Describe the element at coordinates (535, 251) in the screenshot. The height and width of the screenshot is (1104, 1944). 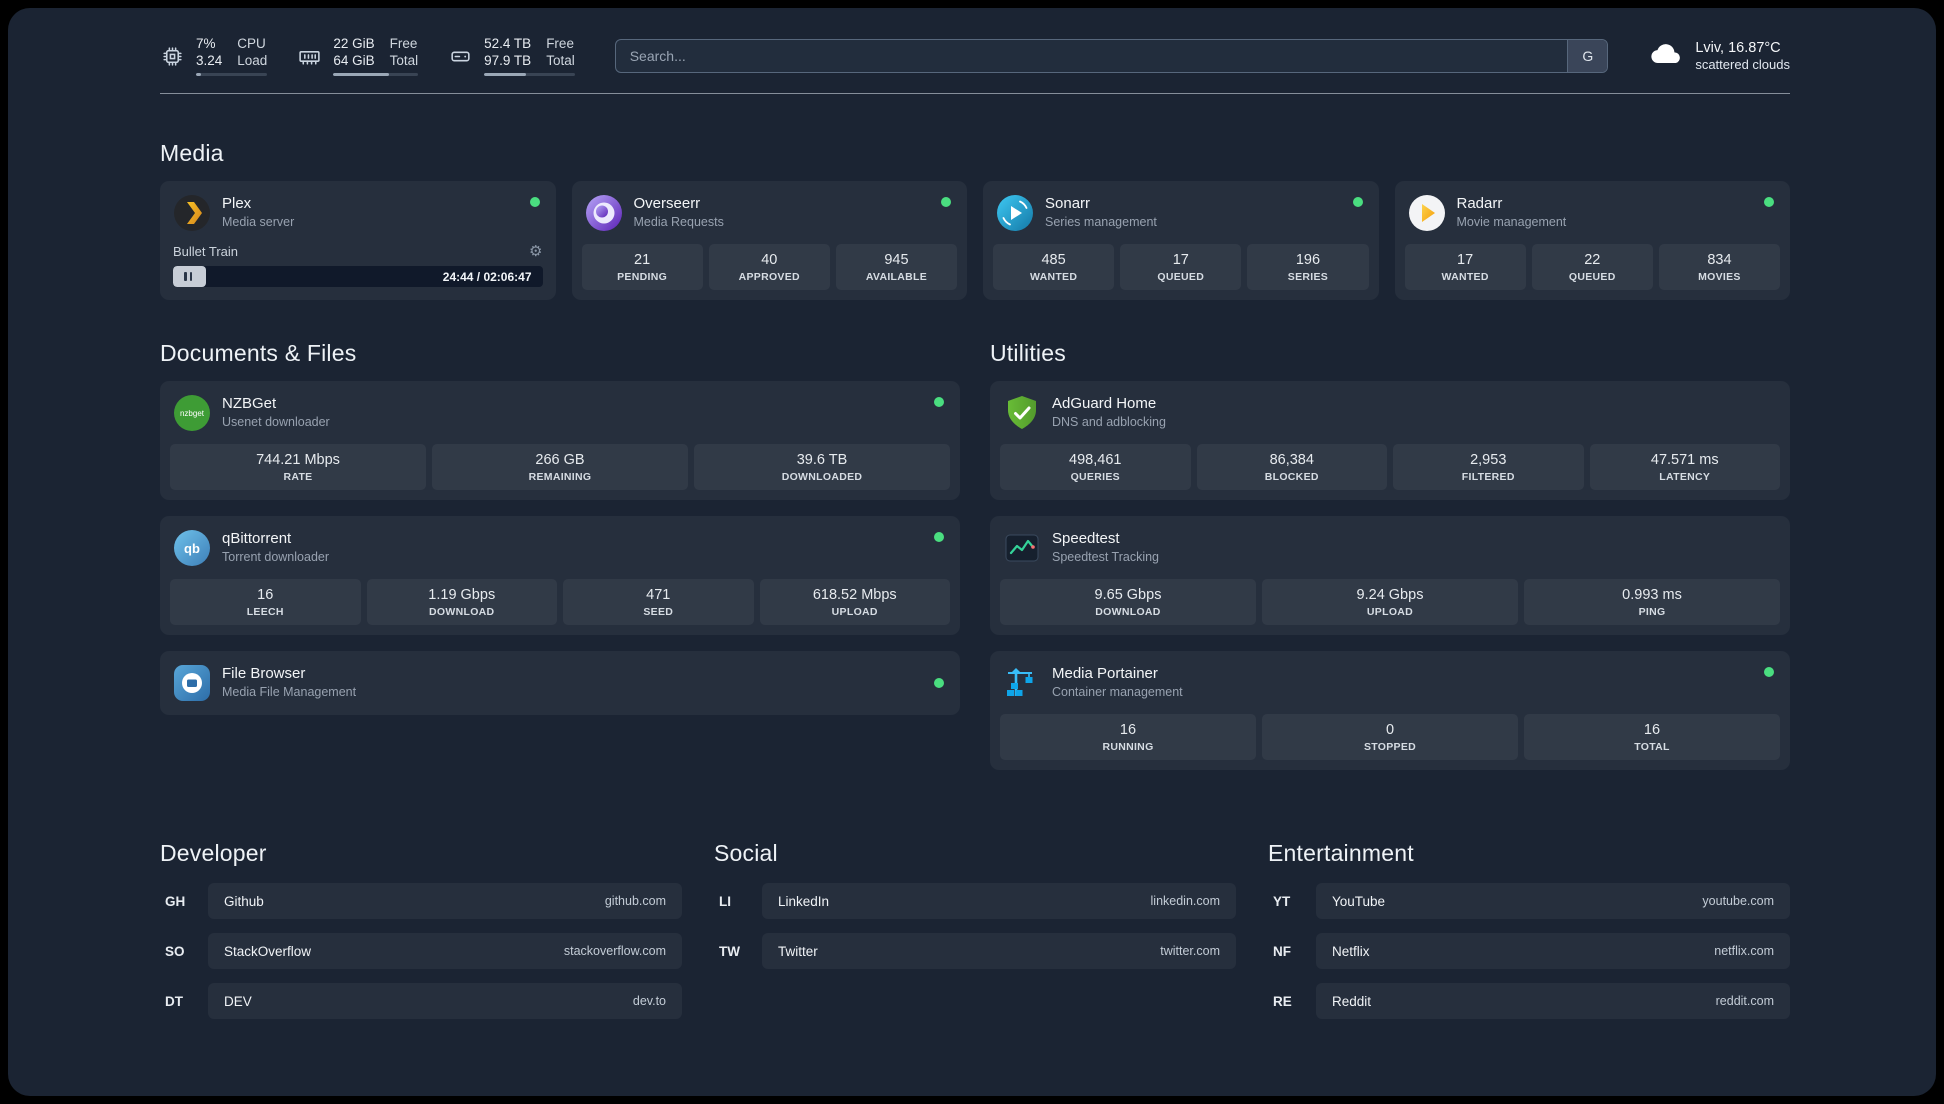
I see `gear-icon: ⚙` at that location.